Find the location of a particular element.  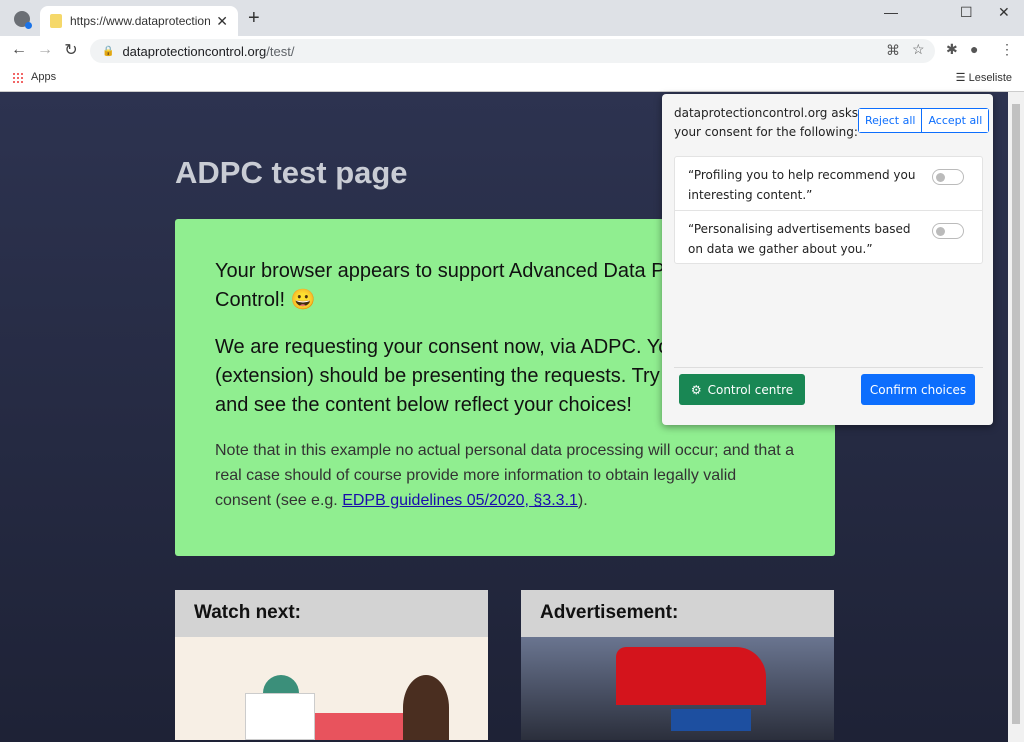

watch-next-card: Watch next: is located at coordinates (331, 665).